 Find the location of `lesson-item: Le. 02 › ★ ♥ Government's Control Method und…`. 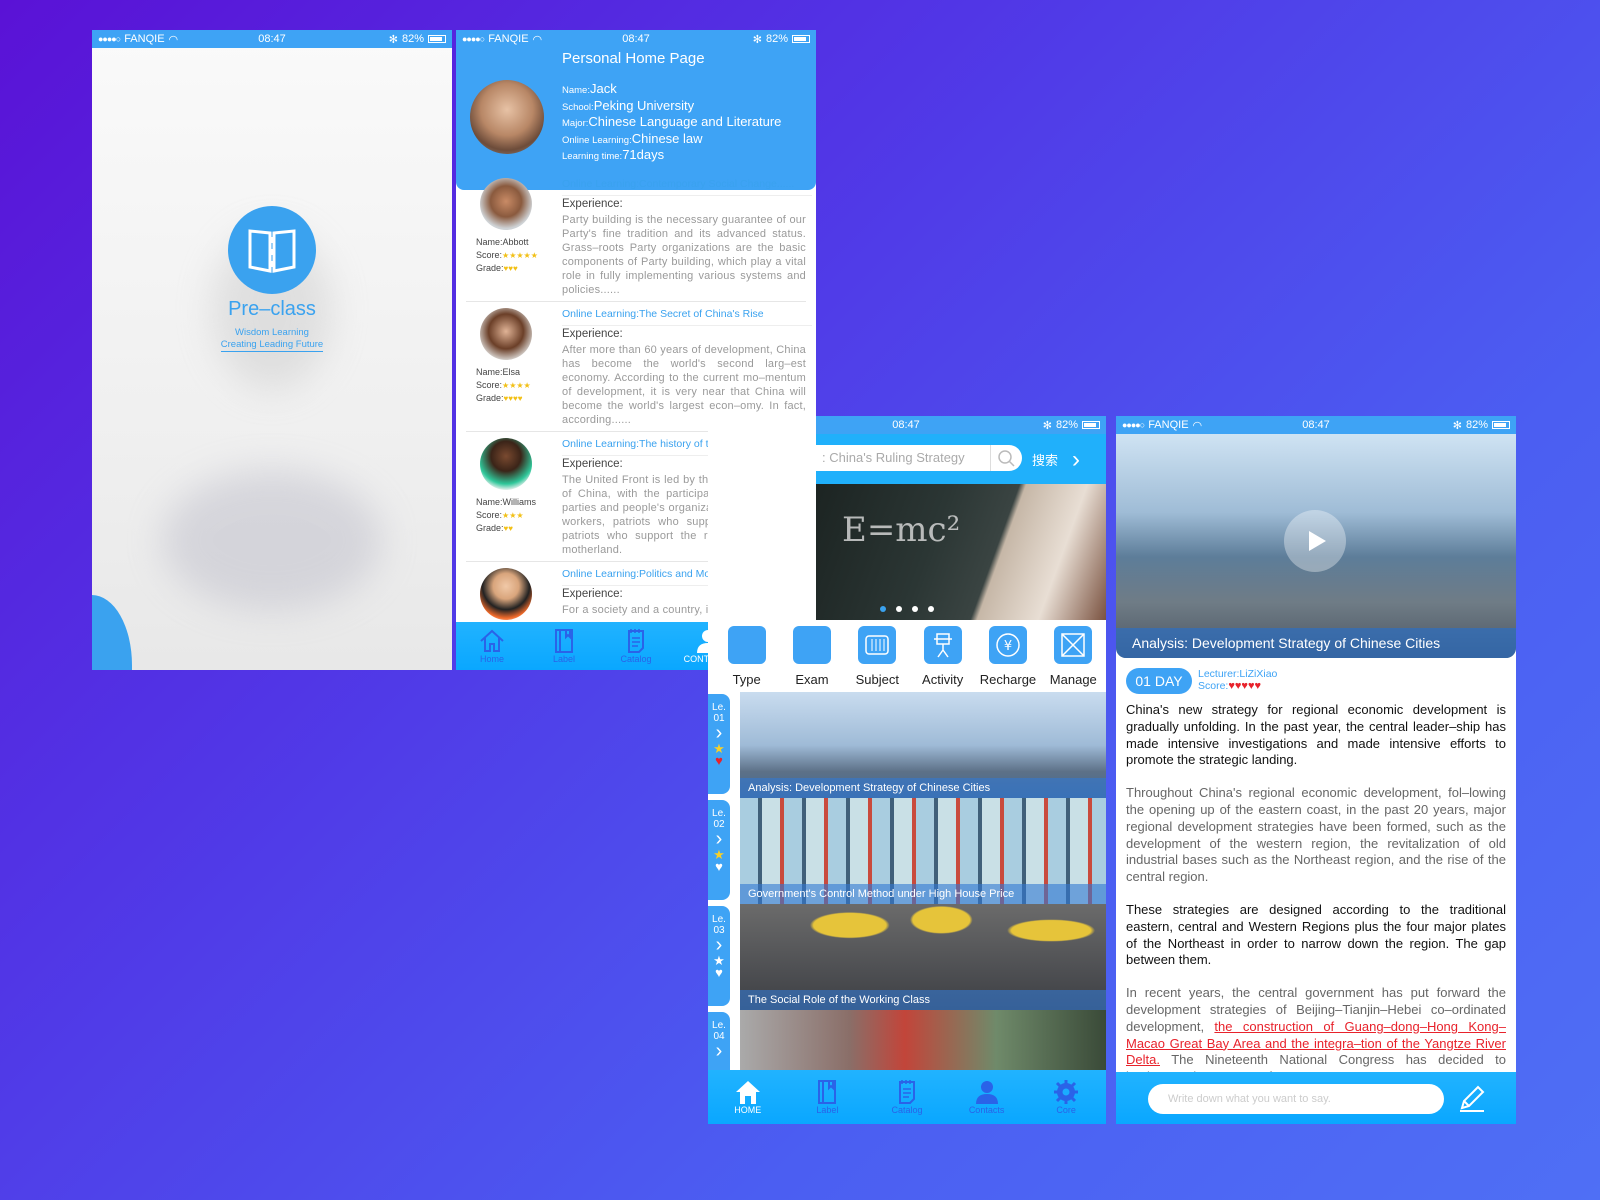

lesson-item: Le. 02 › ★ ♥ Government's Control Method und… is located at coordinates (907, 851).